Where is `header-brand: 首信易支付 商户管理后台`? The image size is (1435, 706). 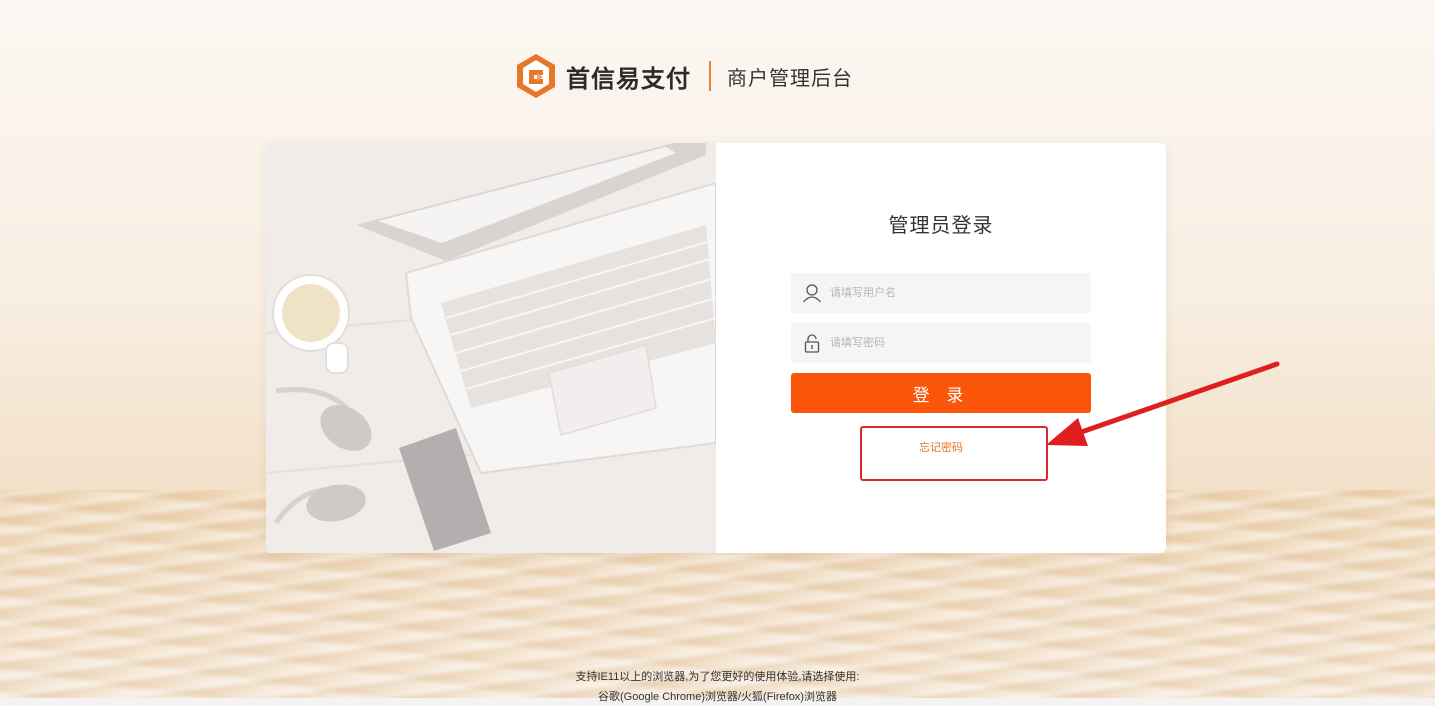
header-brand: 首信易支付 商户管理后台 is located at coordinates (684, 76).